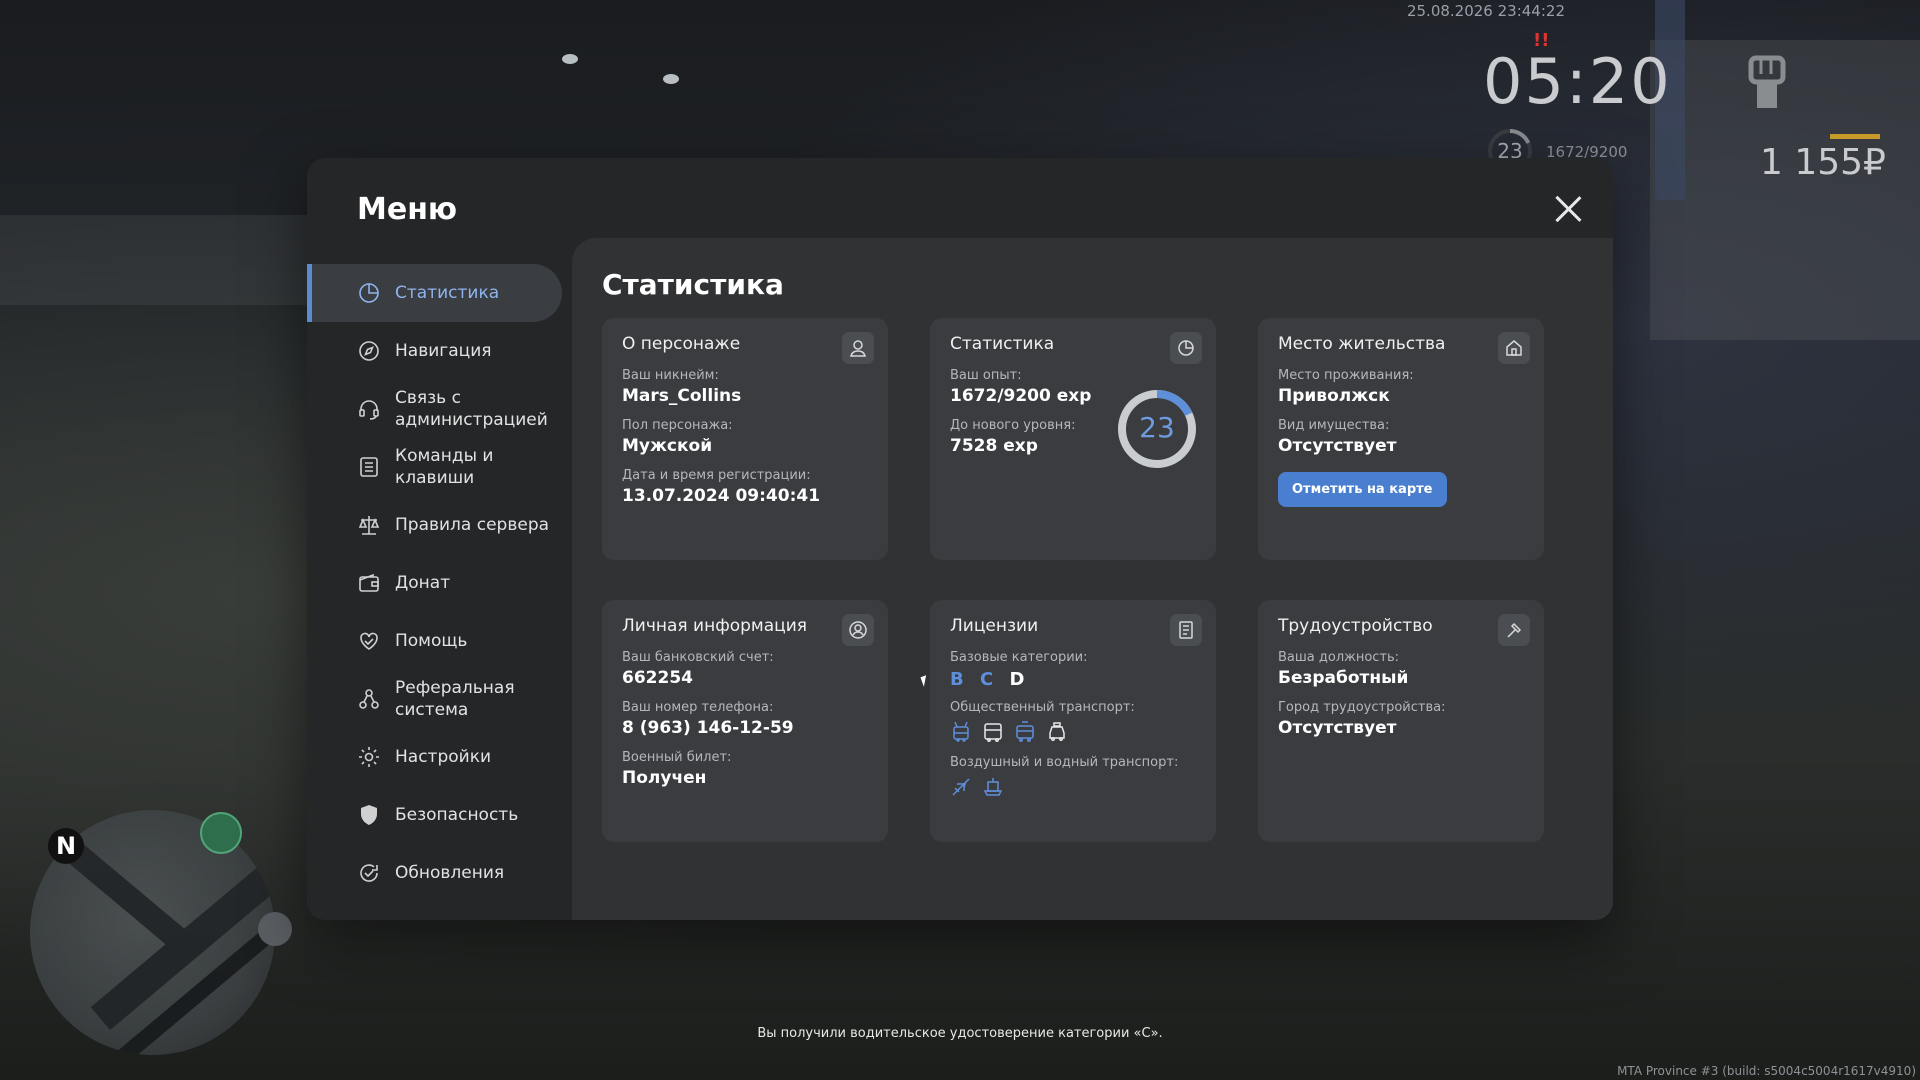 This screenshot has height=1080, width=1920. Describe the element at coordinates (369, 641) in the screenshot. I see `heart-hand-icon` at that location.